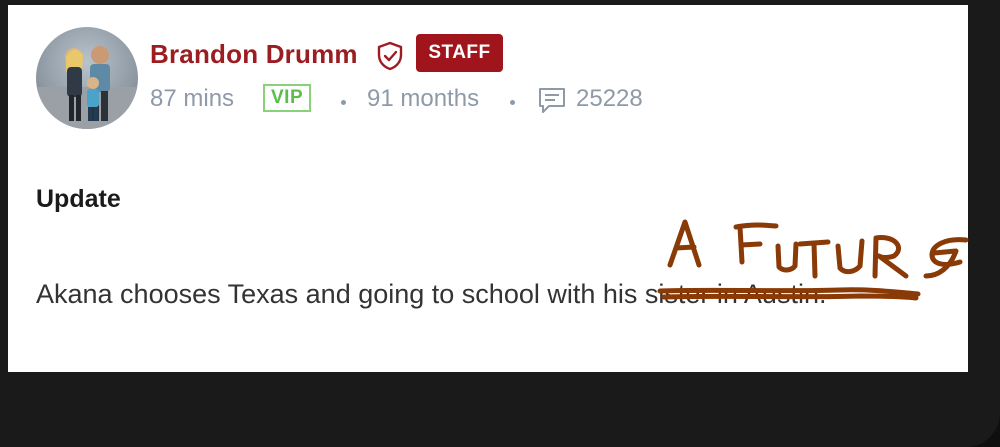  I want to click on strike-through-line, so click(789, 292).